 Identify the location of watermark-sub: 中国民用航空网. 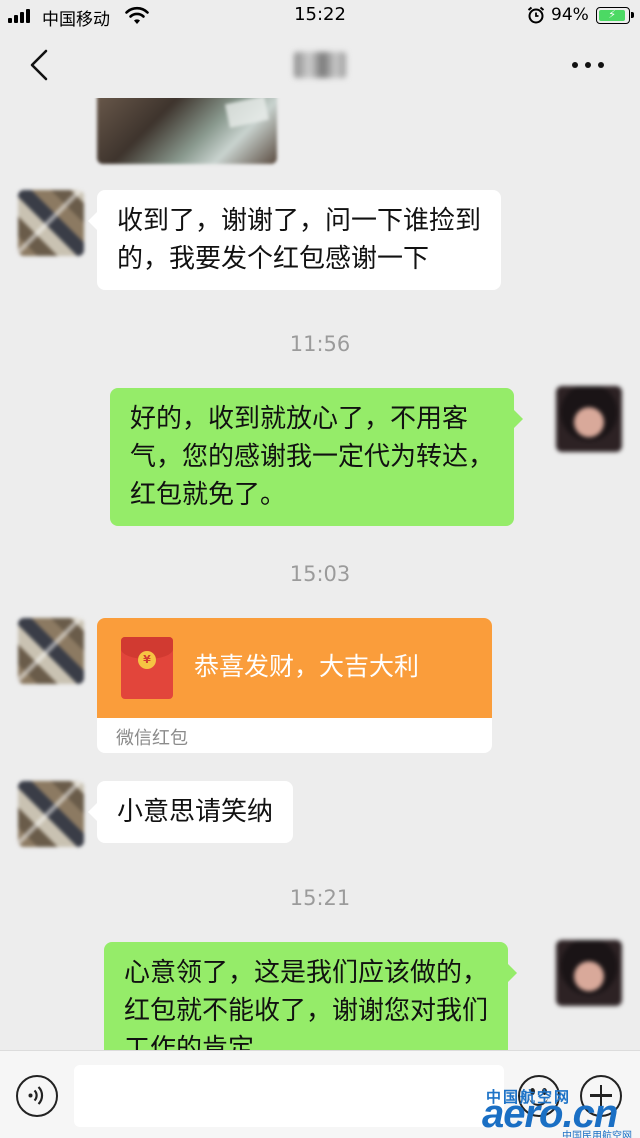
(597, 1134).